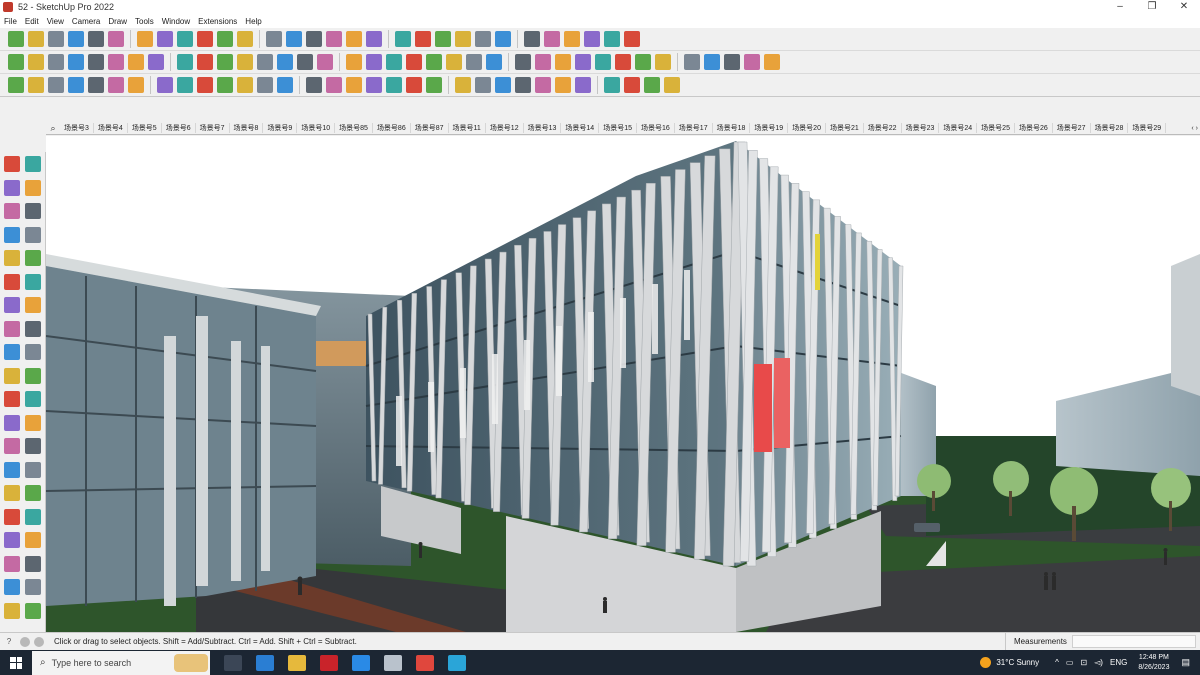  What do you see at coordinates (612, 85) in the screenshot?
I see `terrain-icon` at bounding box center [612, 85].